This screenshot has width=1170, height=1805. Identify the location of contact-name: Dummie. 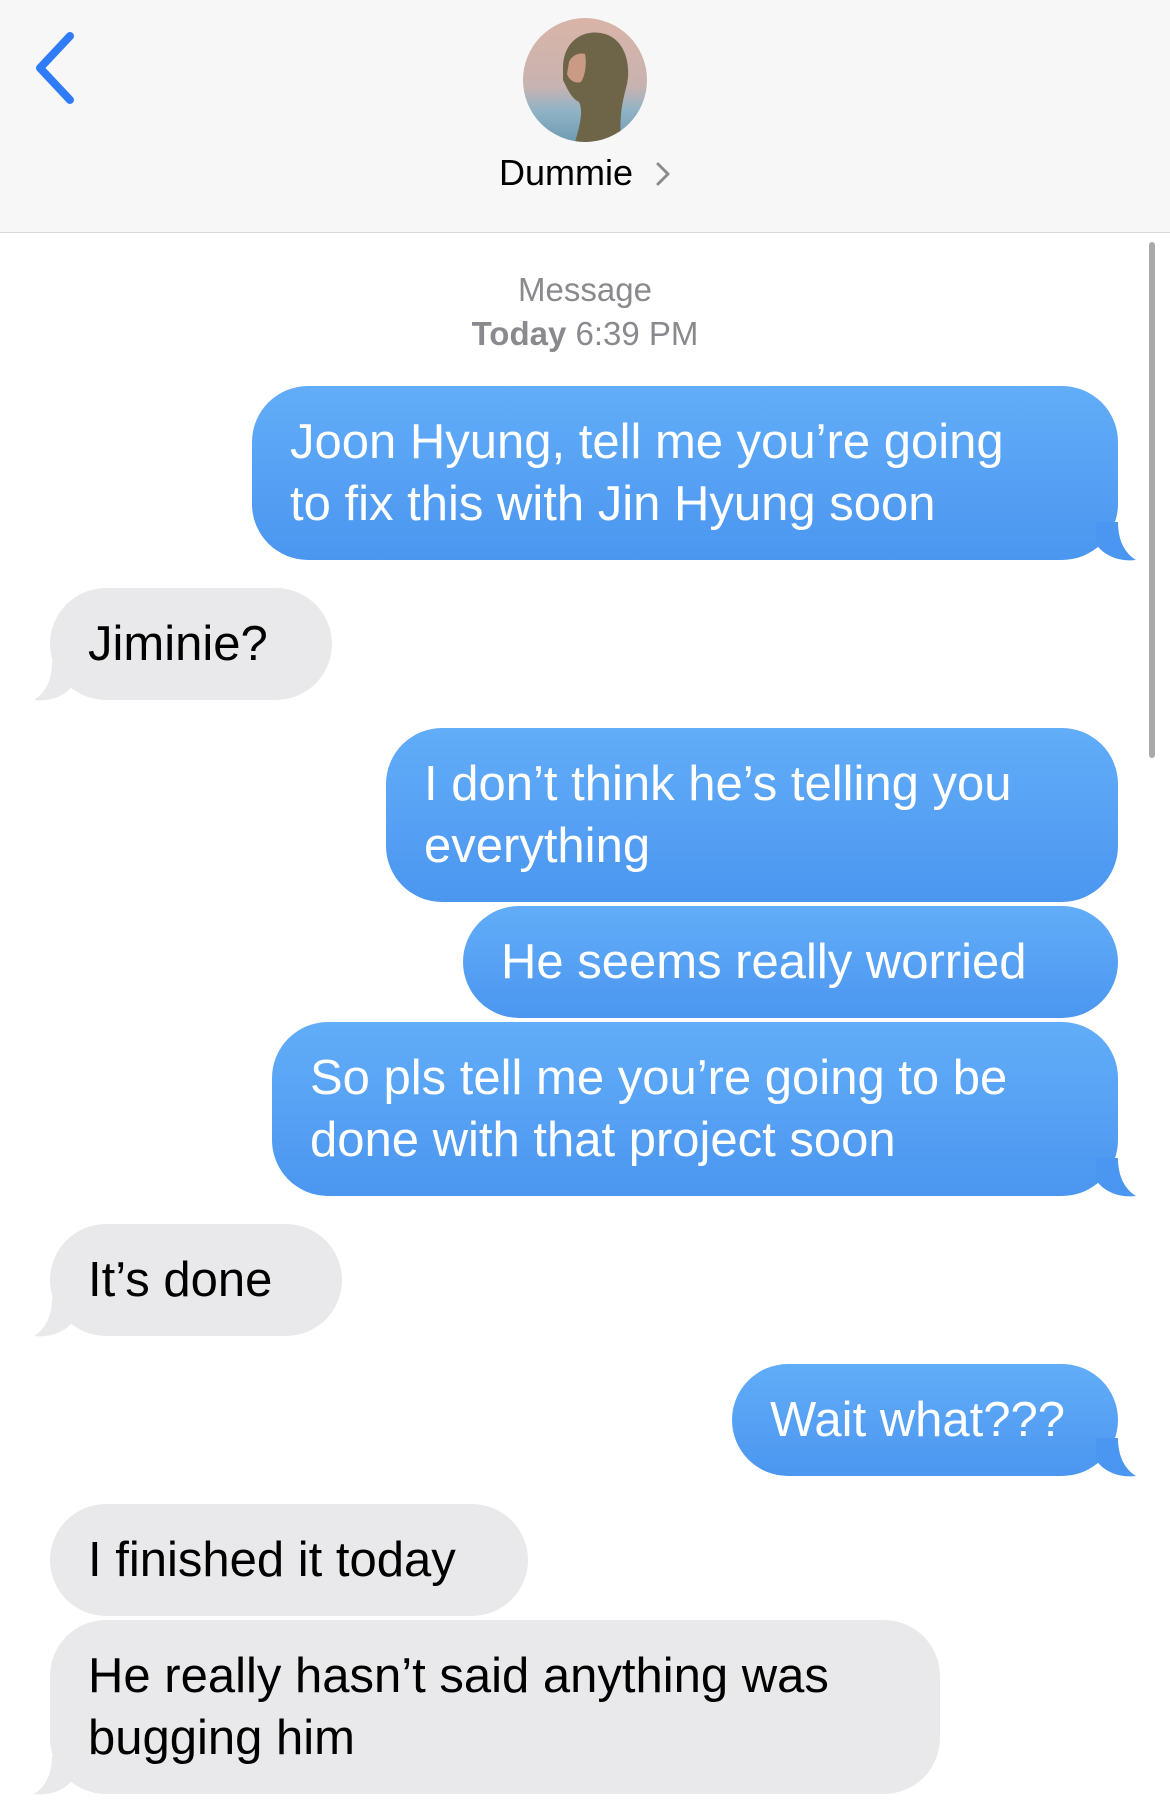
(565, 172).